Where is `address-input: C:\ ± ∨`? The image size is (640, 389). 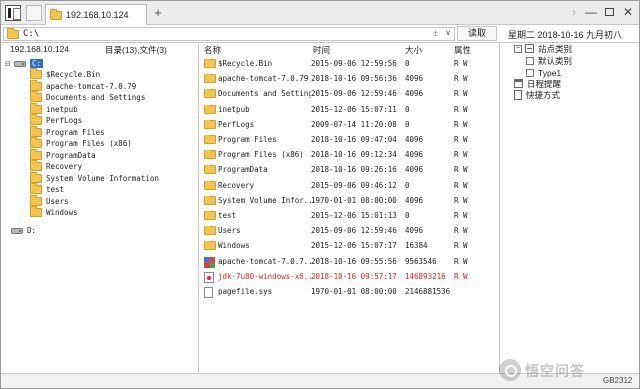
address-input: C:\ ± ∨ is located at coordinates (229, 34).